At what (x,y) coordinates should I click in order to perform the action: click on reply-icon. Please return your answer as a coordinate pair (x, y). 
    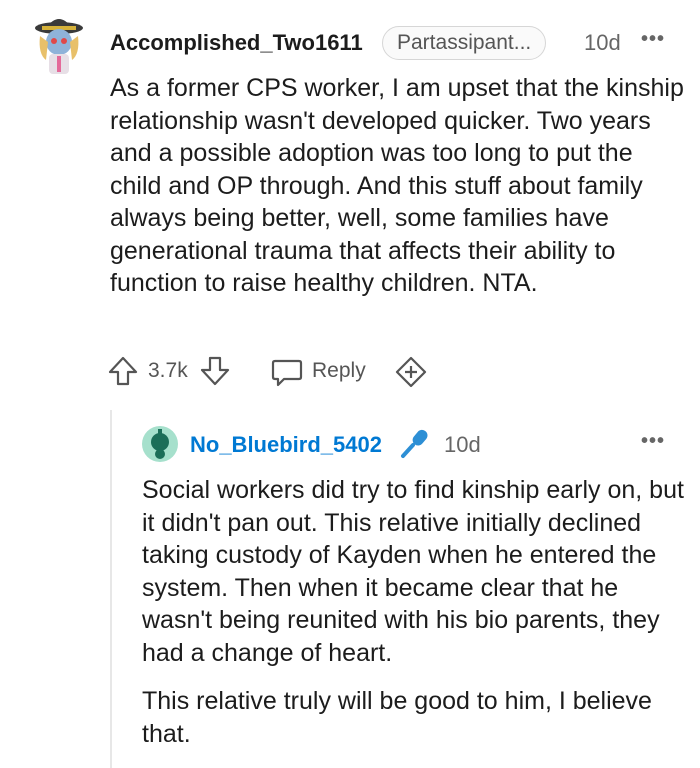
    Looking at the image, I should click on (287, 372).